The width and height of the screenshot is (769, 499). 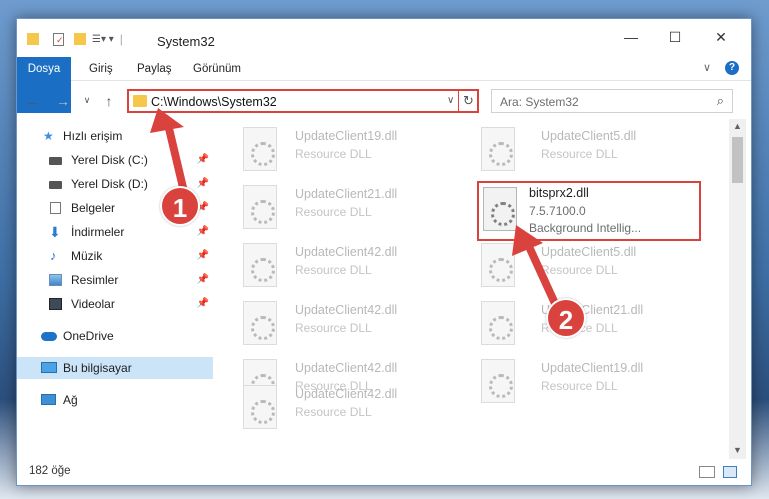 I want to click on step-2-badge: 2, so click(x=566, y=318).